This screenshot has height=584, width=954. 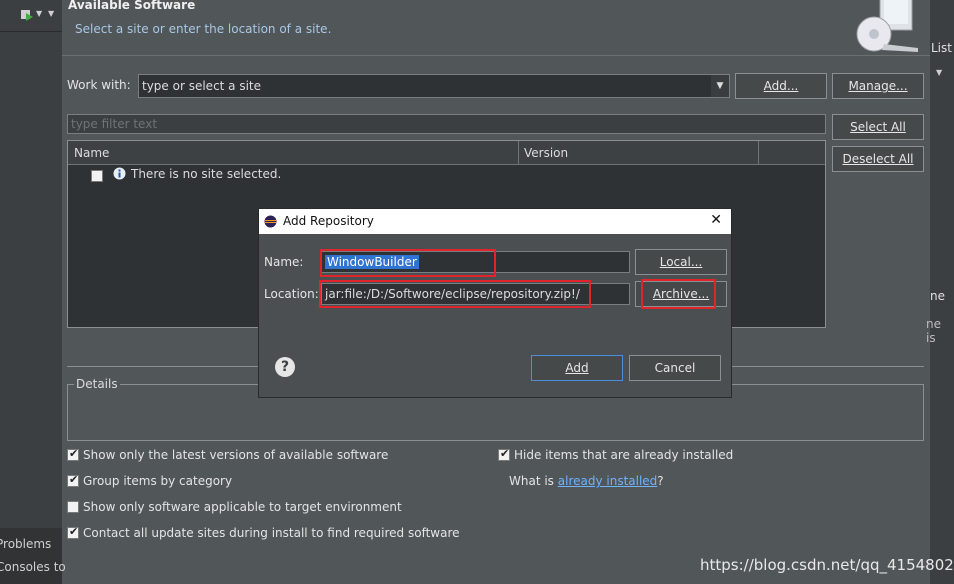 I want to click on info-icon, so click(x=119, y=175).